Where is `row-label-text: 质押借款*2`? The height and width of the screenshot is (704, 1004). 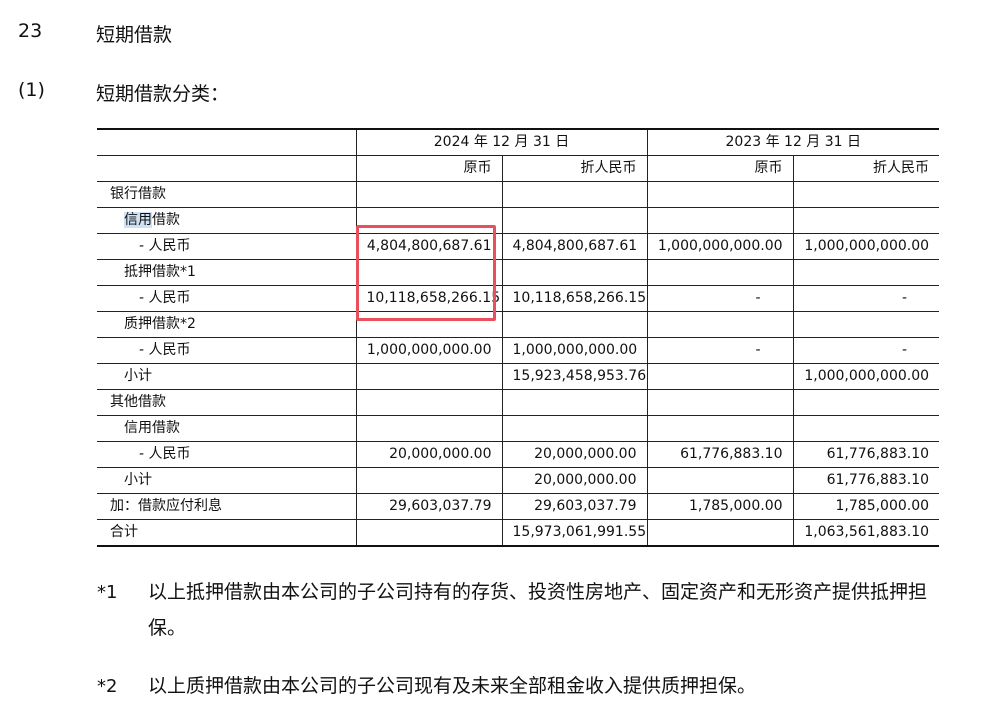
row-label-text: 质押借款*2 is located at coordinates (160, 324).